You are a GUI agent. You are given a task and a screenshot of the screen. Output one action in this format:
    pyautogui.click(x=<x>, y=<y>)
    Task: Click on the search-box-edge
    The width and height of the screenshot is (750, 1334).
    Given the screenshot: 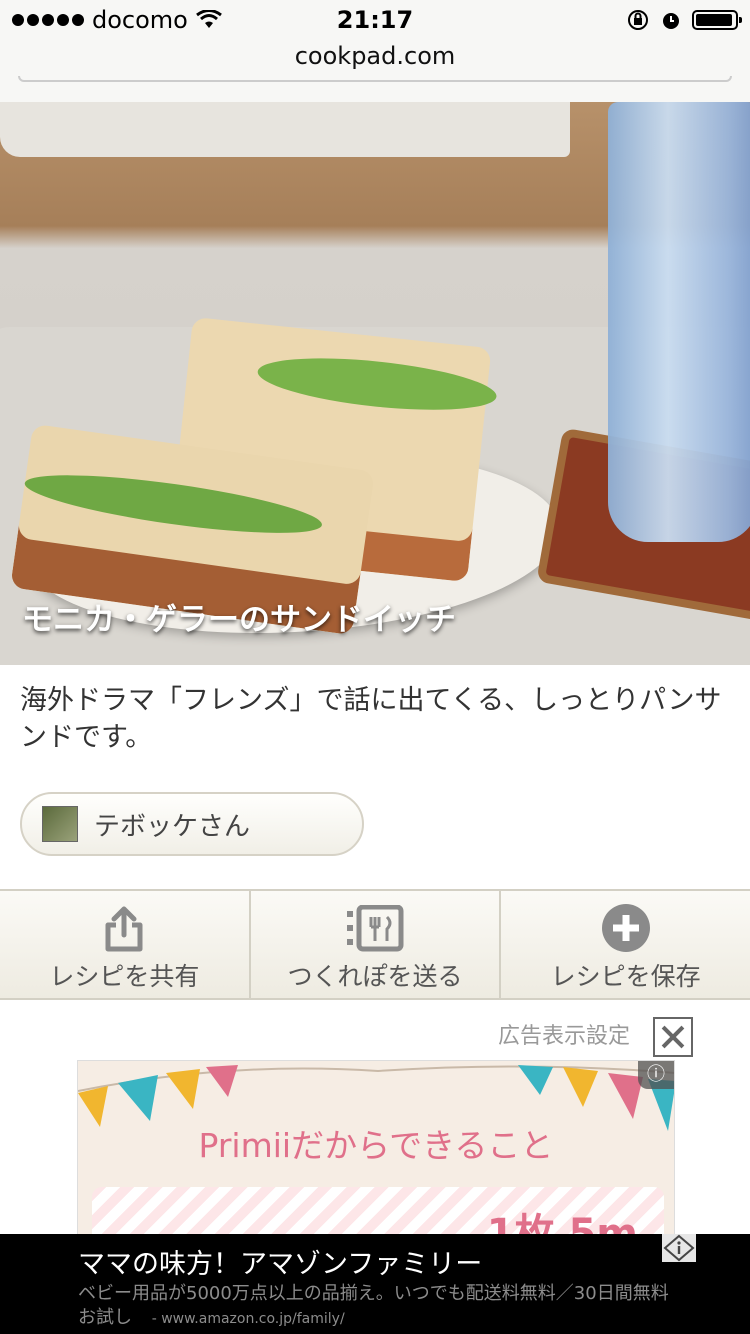 What is the action you would take?
    pyautogui.click(x=375, y=79)
    